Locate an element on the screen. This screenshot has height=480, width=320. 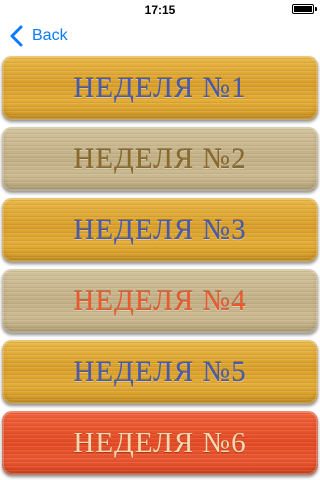
back-label: Back is located at coordinates (50, 35).